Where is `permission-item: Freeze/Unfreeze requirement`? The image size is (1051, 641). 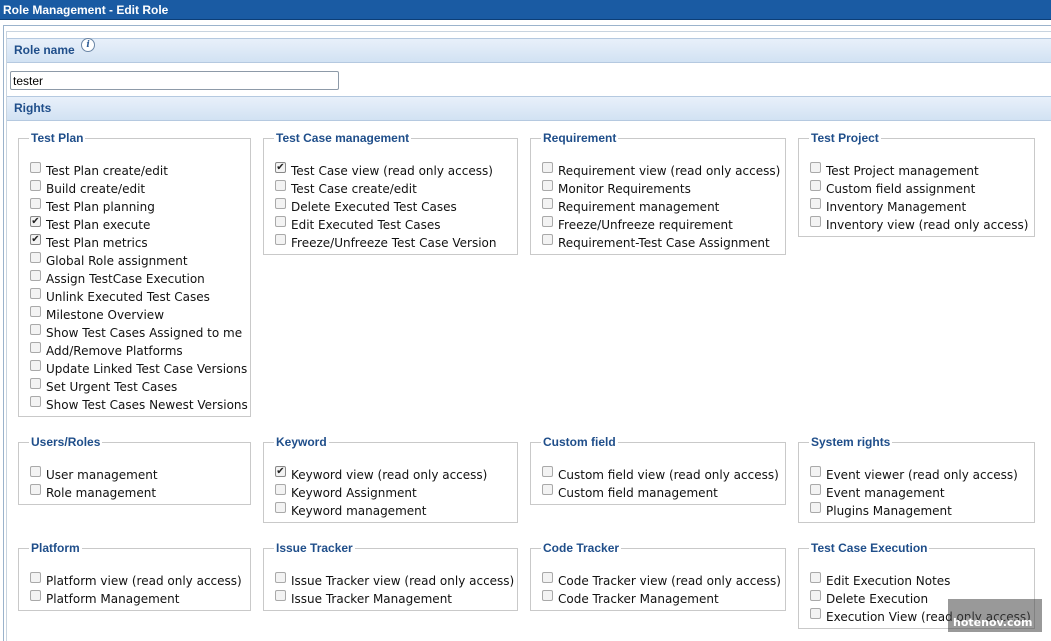 permission-item: Freeze/Unfreeze requirement is located at coordinates (661, 224).